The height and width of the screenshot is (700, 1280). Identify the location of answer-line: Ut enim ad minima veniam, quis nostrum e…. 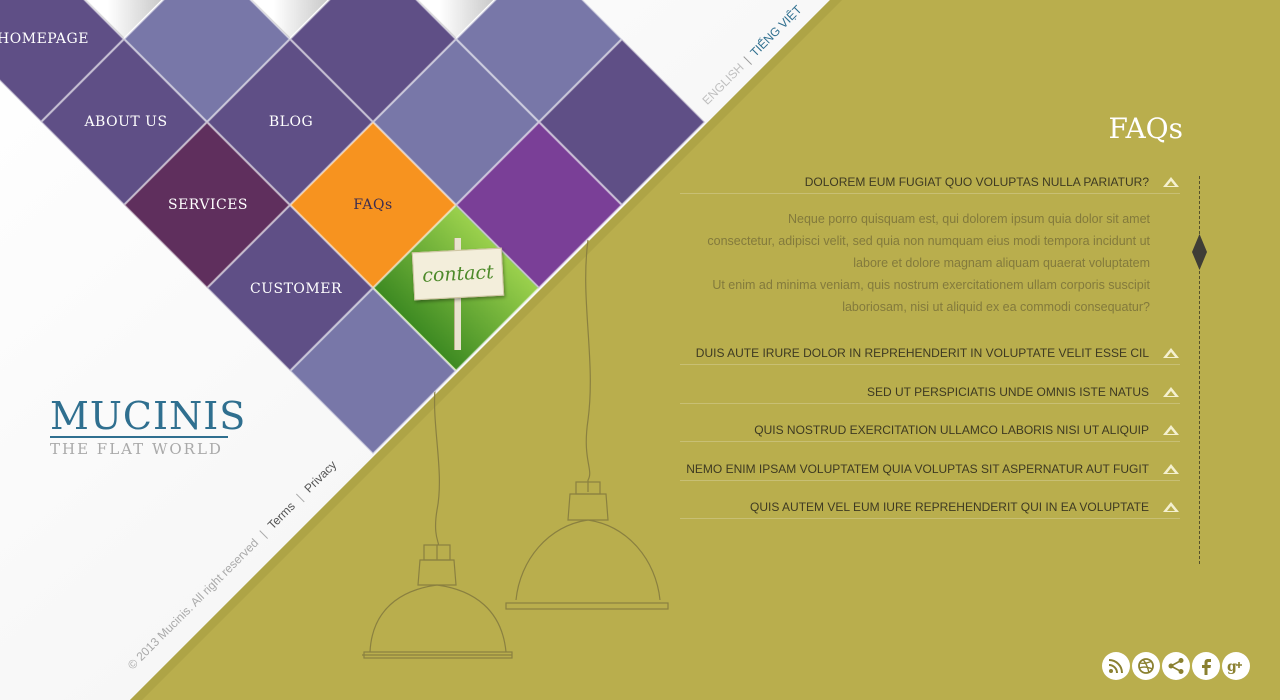
(931, 285).